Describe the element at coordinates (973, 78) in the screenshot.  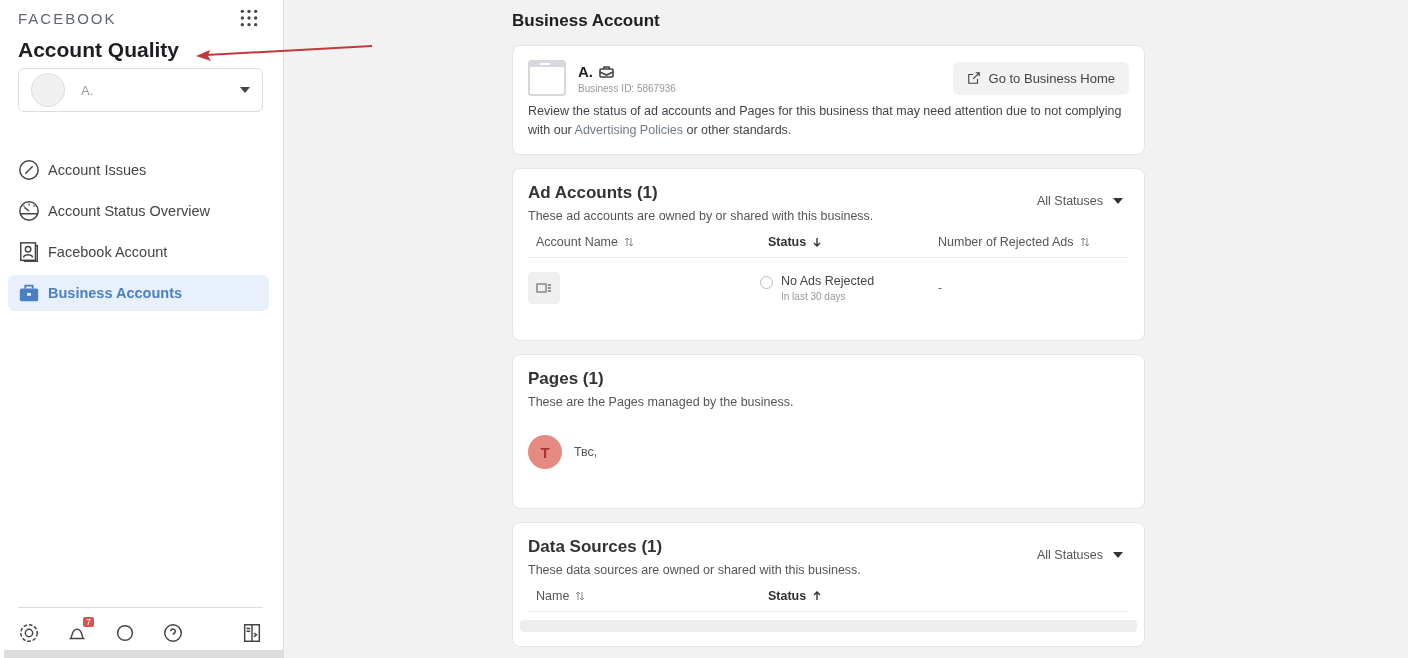
I see `external-link-icon` at that location.